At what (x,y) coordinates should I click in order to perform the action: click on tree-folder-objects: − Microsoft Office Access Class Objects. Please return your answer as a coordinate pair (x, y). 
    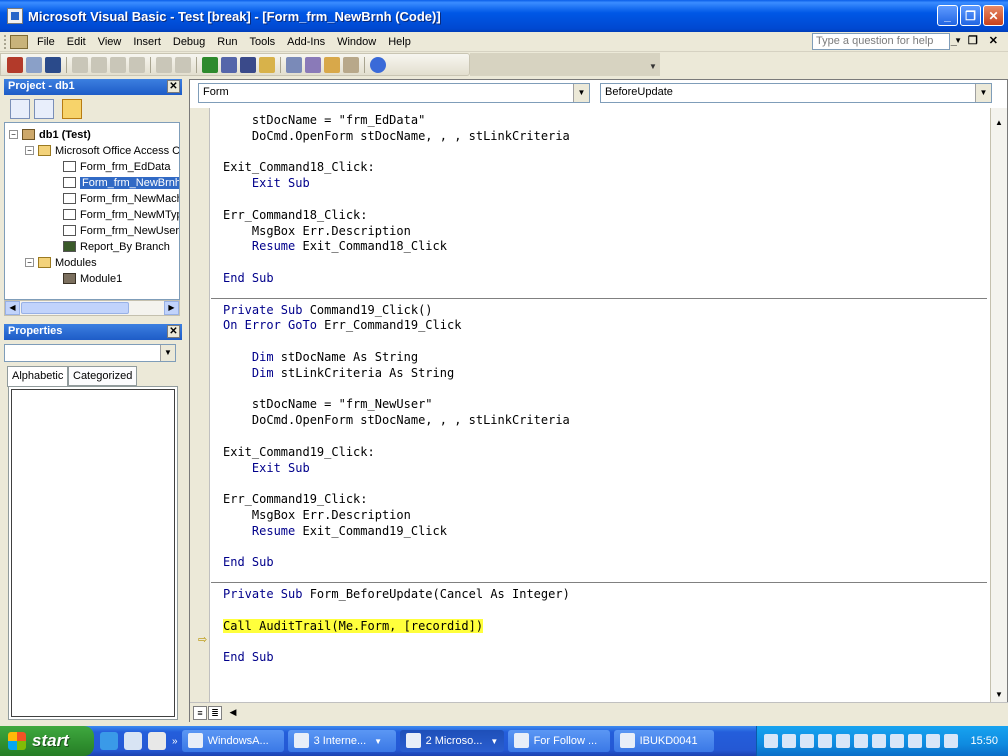
    Looking at the image, I should click on (102, 150).